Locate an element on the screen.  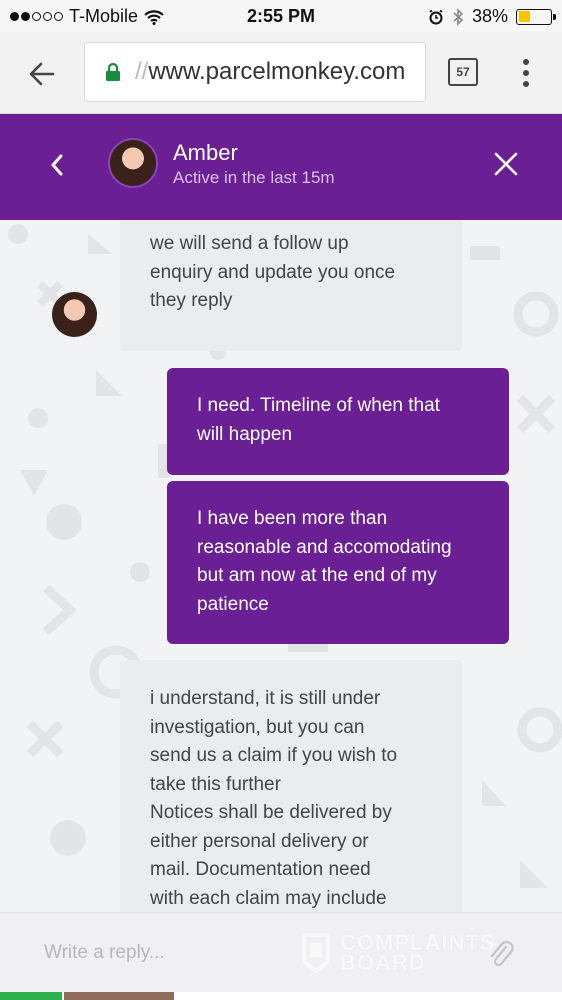
watermark-text: COMPLAINTS BOARD is located at coordinates (417, 953).